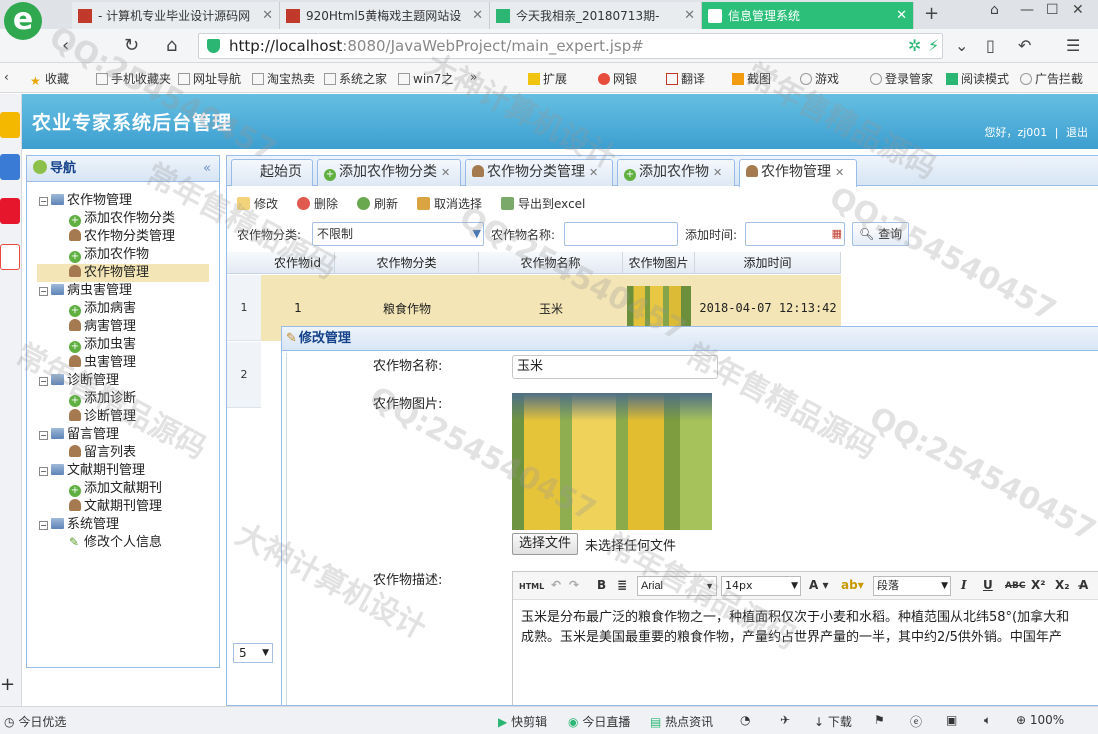 This screenshot has width=1098, height=734. I want to click on tree-item-diagnosis-manage: 诊断管理, so click(123, 417).